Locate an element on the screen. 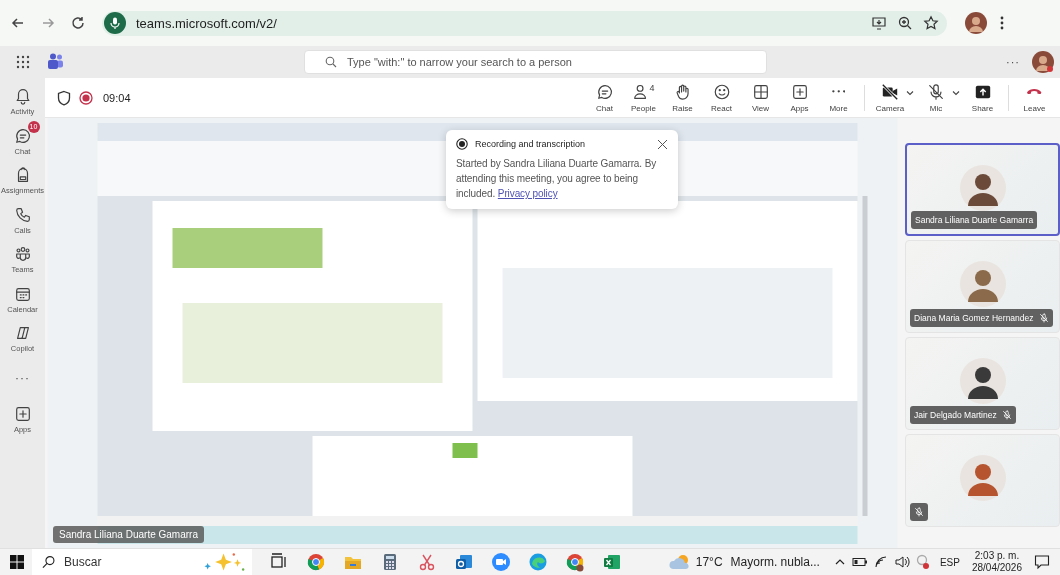  privacy-policy-link: Privacy policy is located at coordinates (527, 193).